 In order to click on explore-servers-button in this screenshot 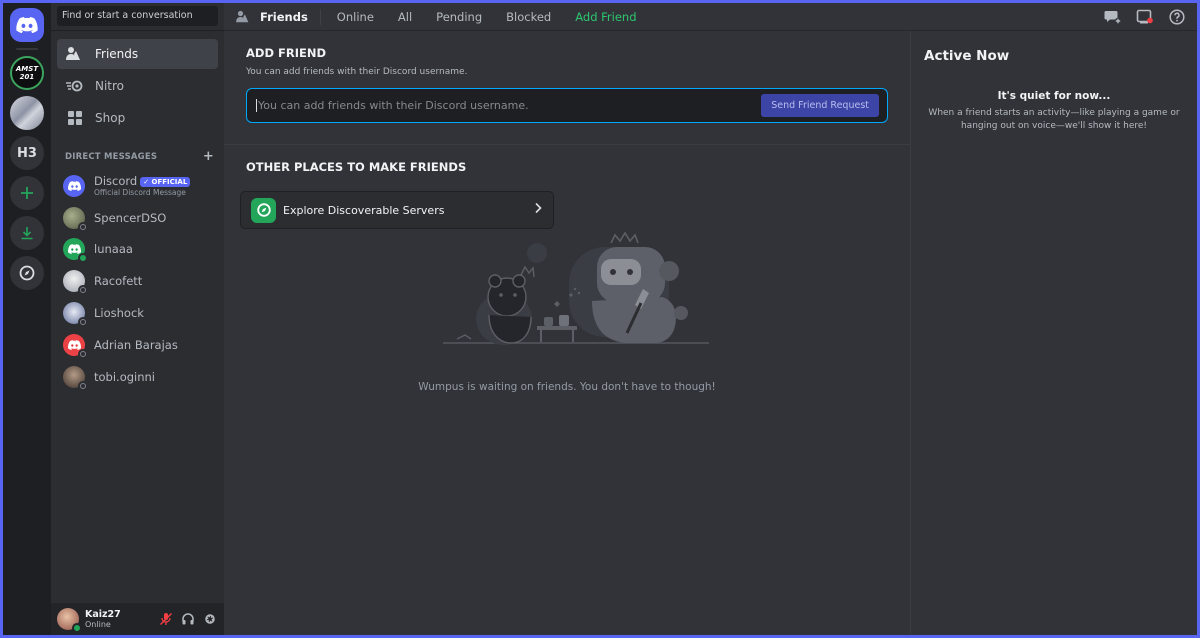, I will do `click(27, 273)`.